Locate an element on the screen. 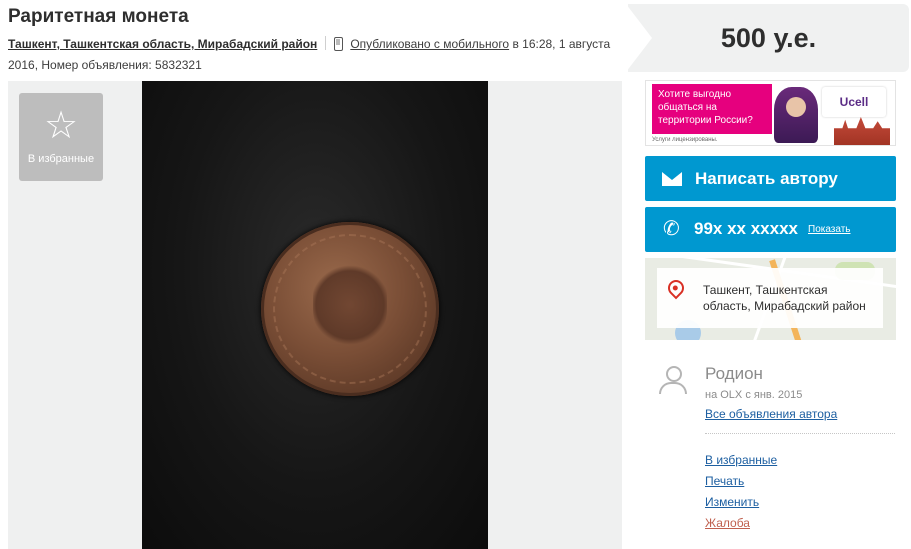  print-link: Печать is located at coordinates (741, 481).